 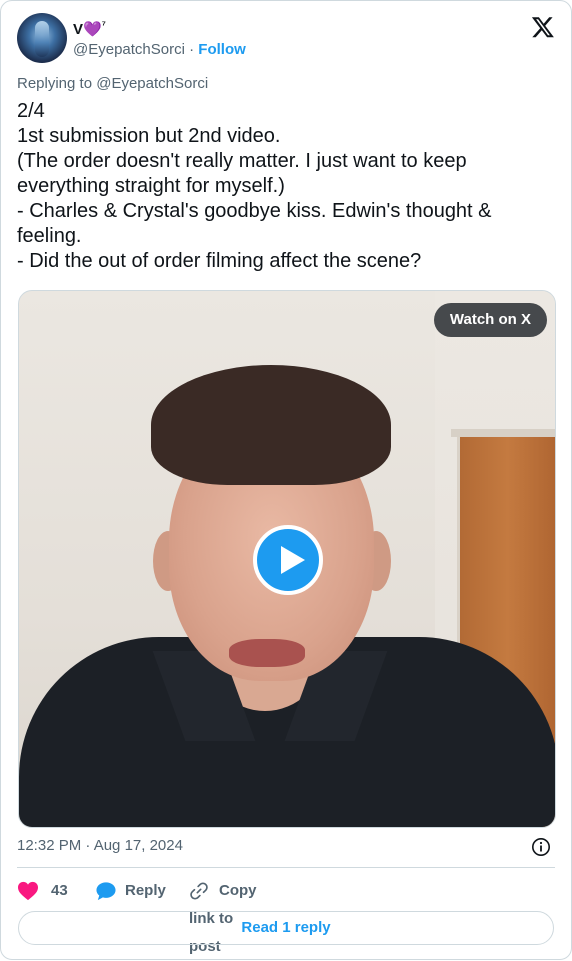 What do you see at coordinates (42, 38) in the screenshot?
I see `avatar` at bounding box center [42, 38].